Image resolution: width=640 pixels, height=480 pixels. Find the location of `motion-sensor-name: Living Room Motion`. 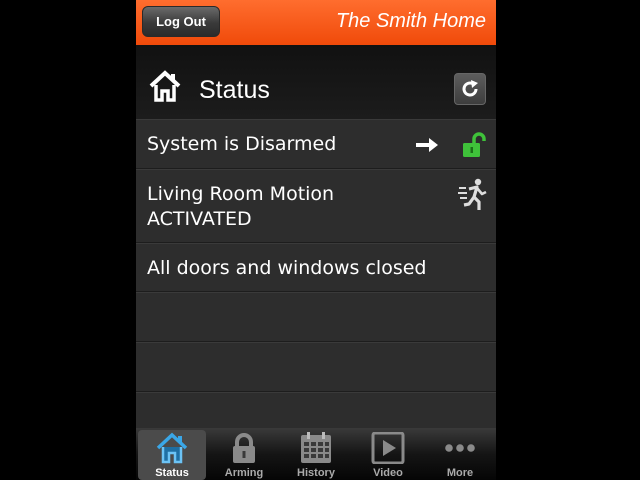

motion-sensor-name: Living Room Motion is located at coordinates (241, 194).